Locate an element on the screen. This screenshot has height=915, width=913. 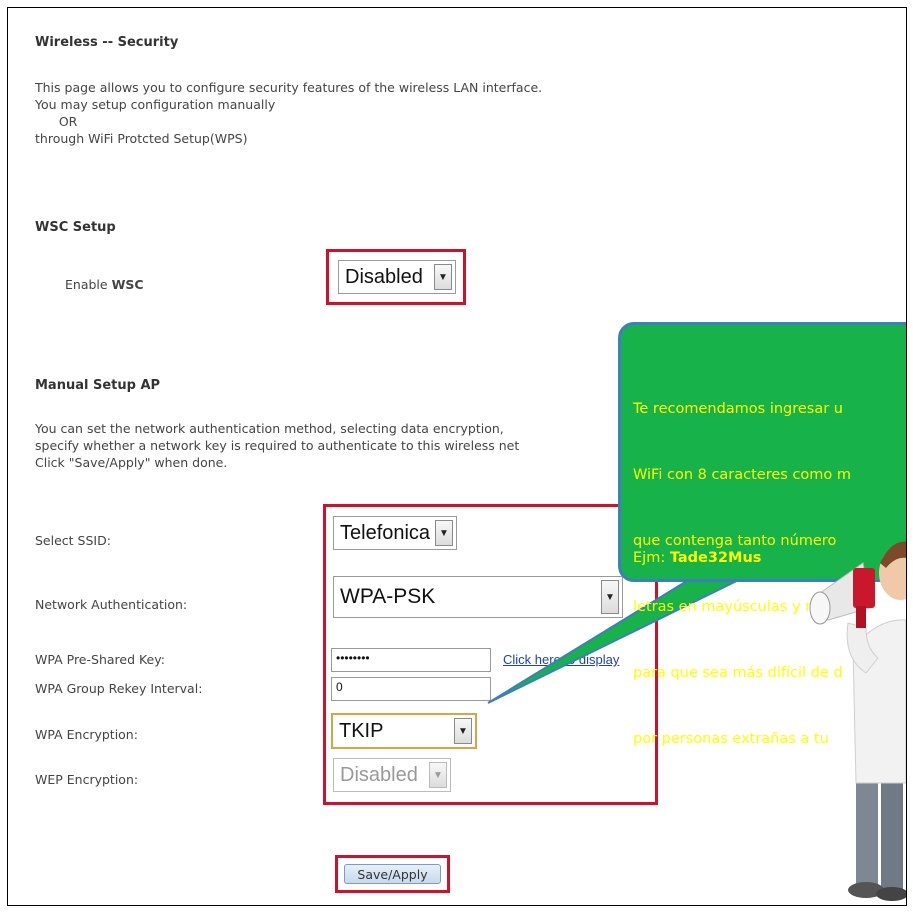
megaphone-handle is located at coordinates (864, 588).